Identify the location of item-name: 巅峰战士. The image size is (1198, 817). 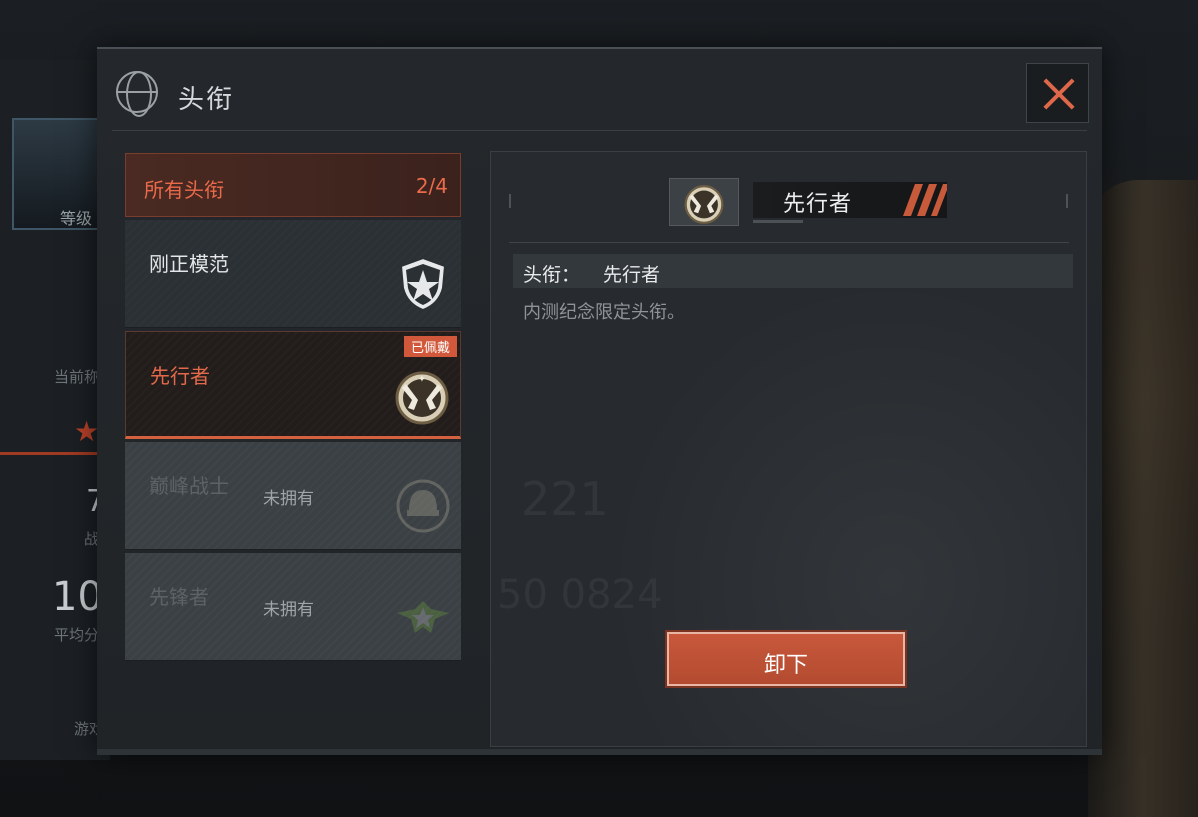
(189, 486).